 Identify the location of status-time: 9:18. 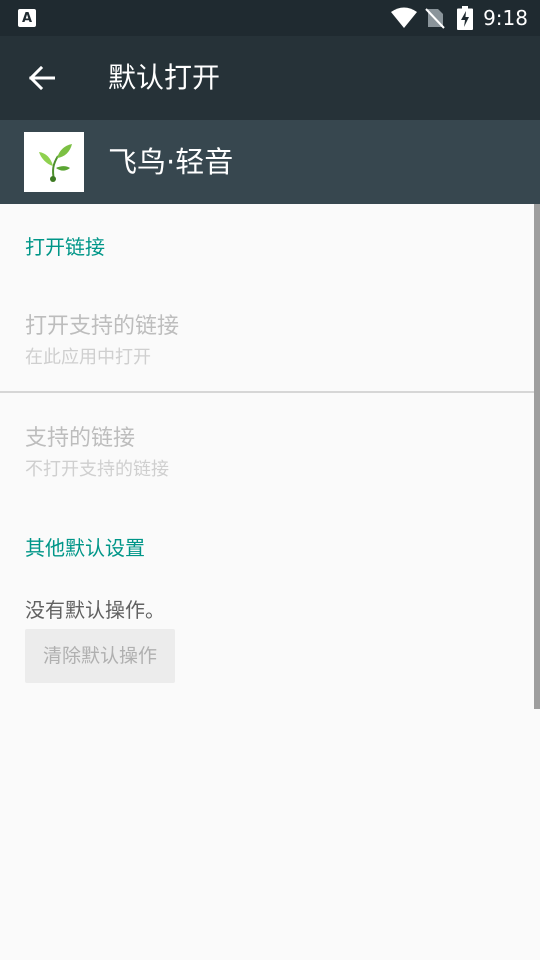
(505, 18).